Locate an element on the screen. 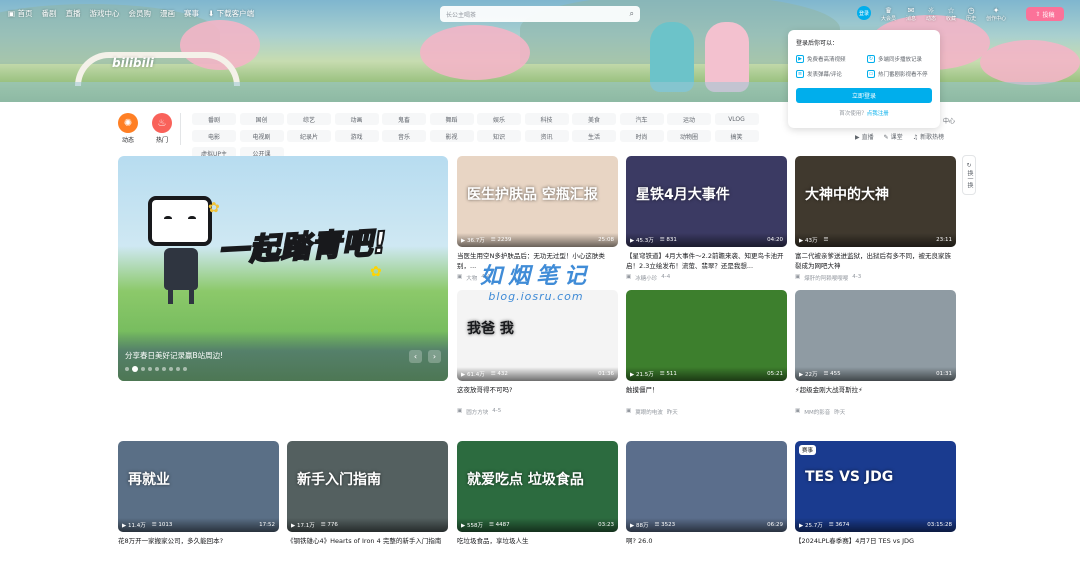  nav-mall: 会员购 is located at coordinates (139, 13).